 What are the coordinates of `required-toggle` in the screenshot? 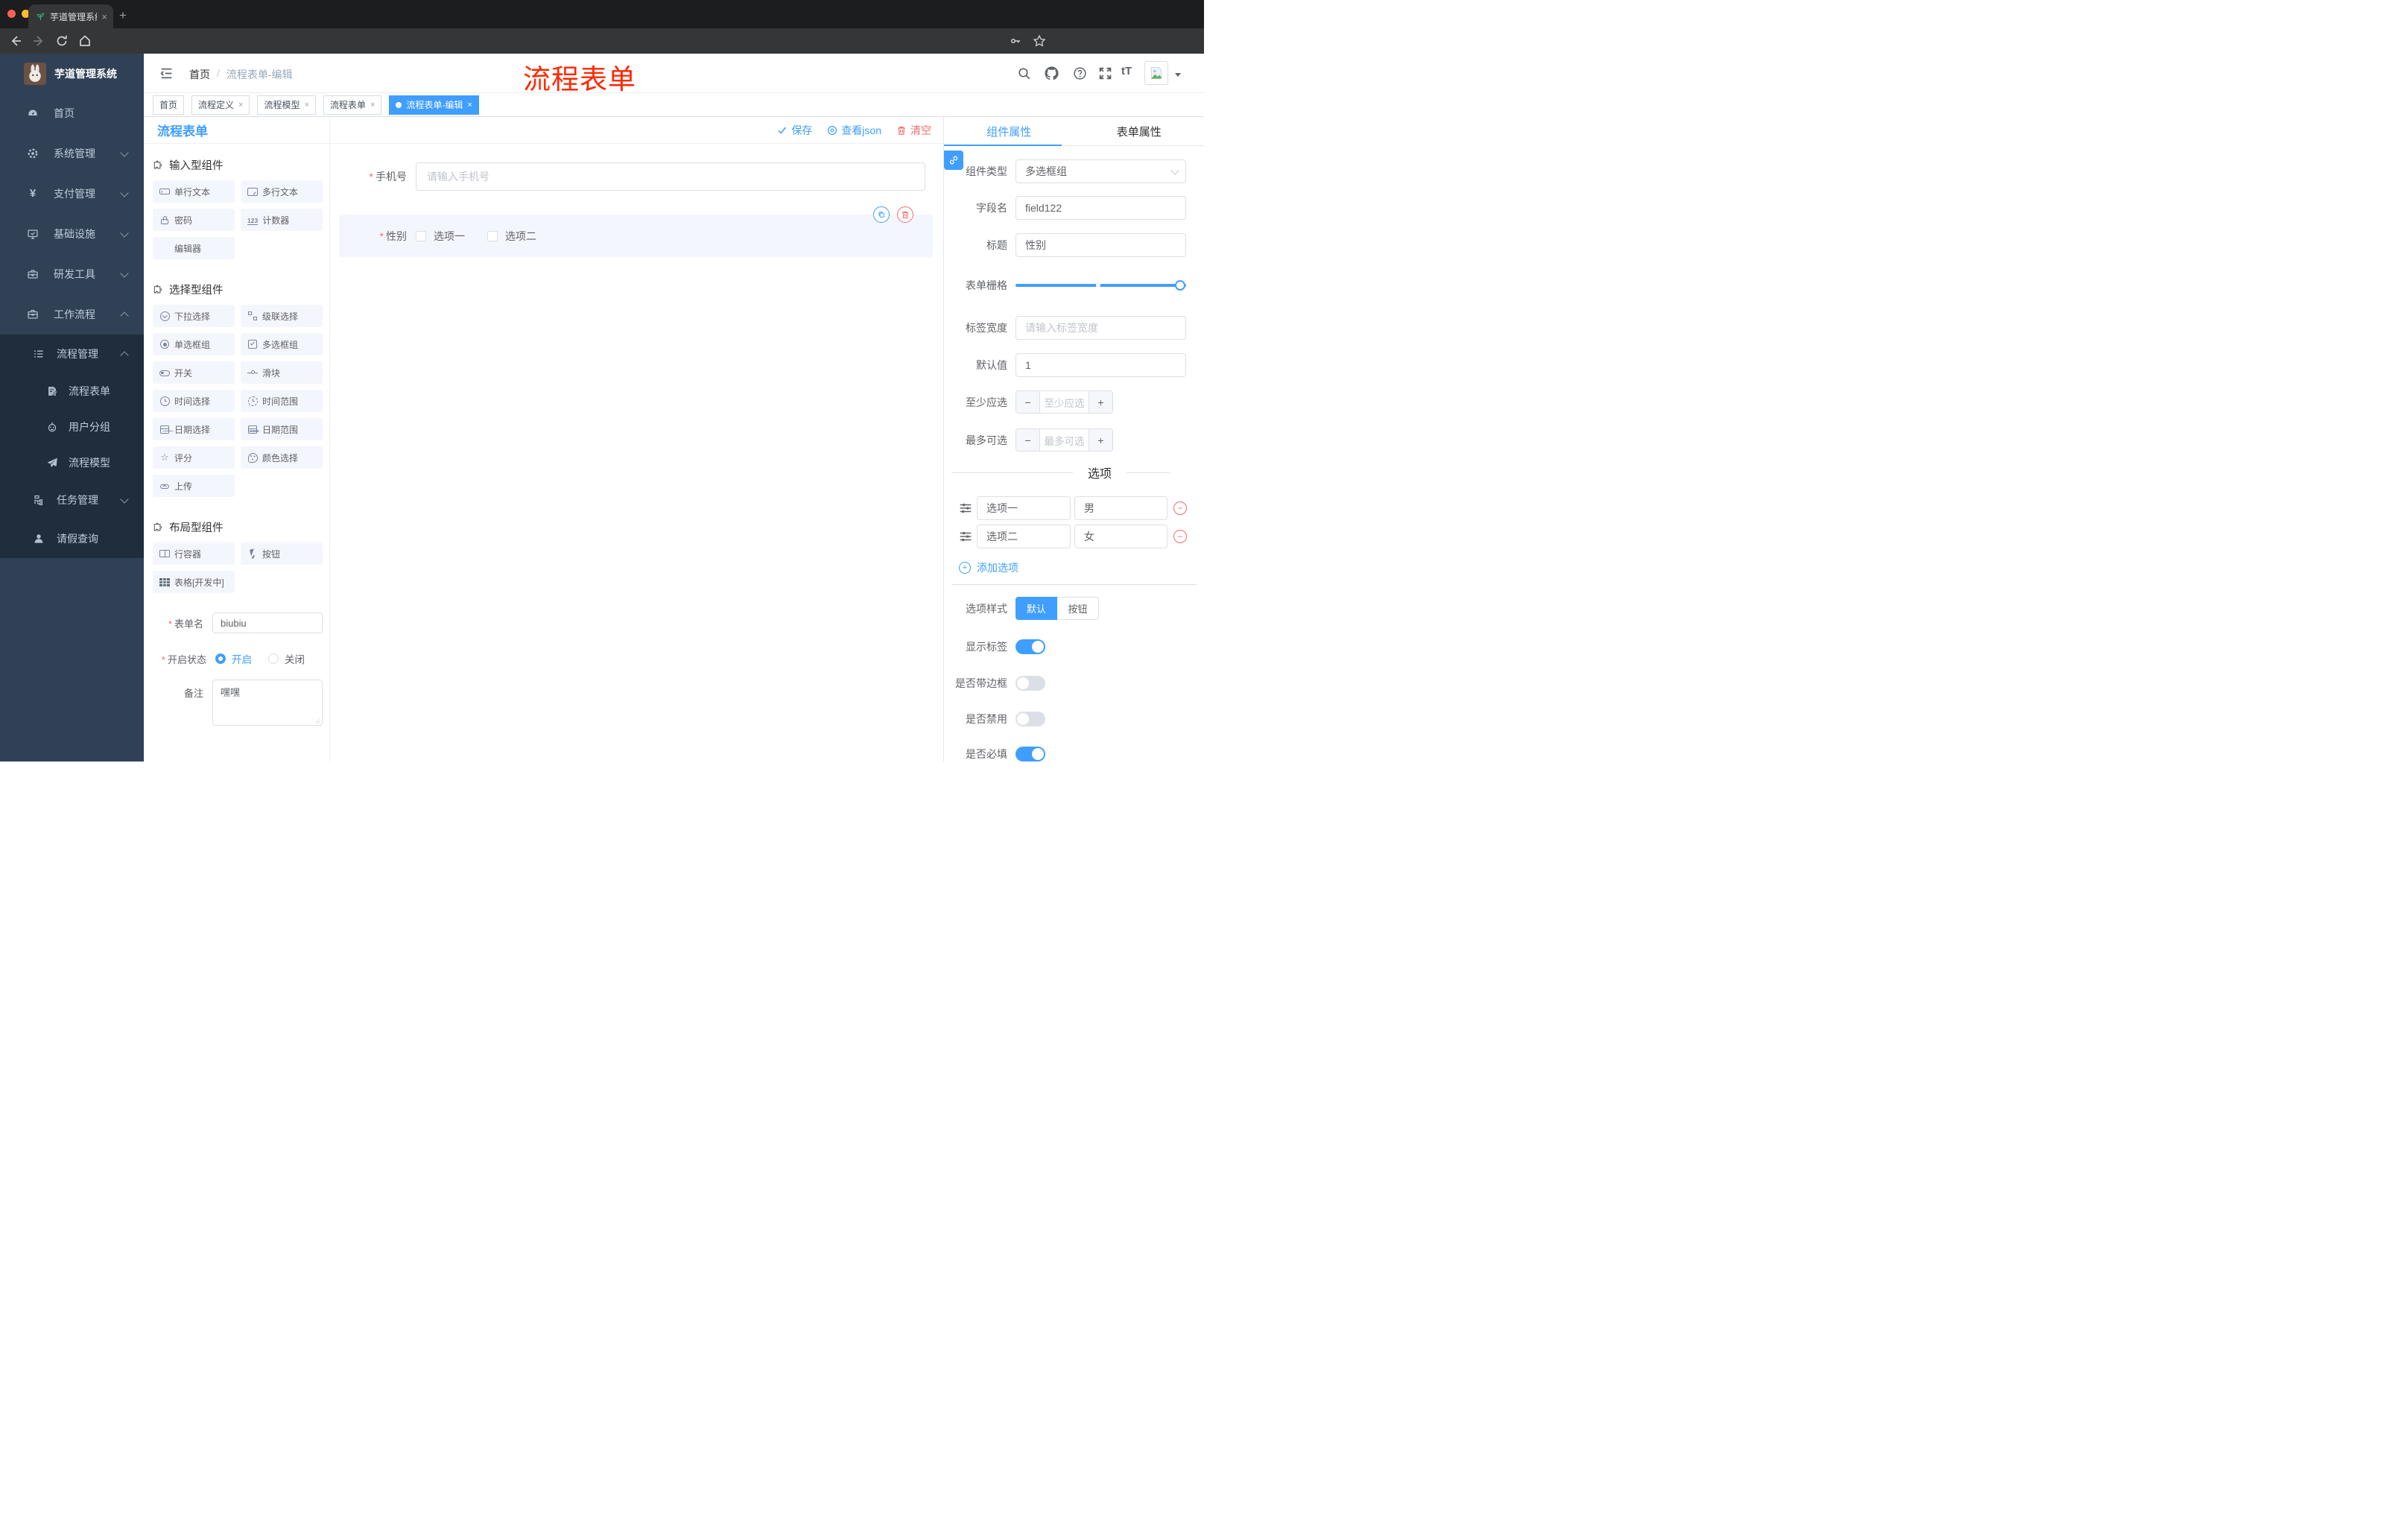 It's located at (1030, 755).